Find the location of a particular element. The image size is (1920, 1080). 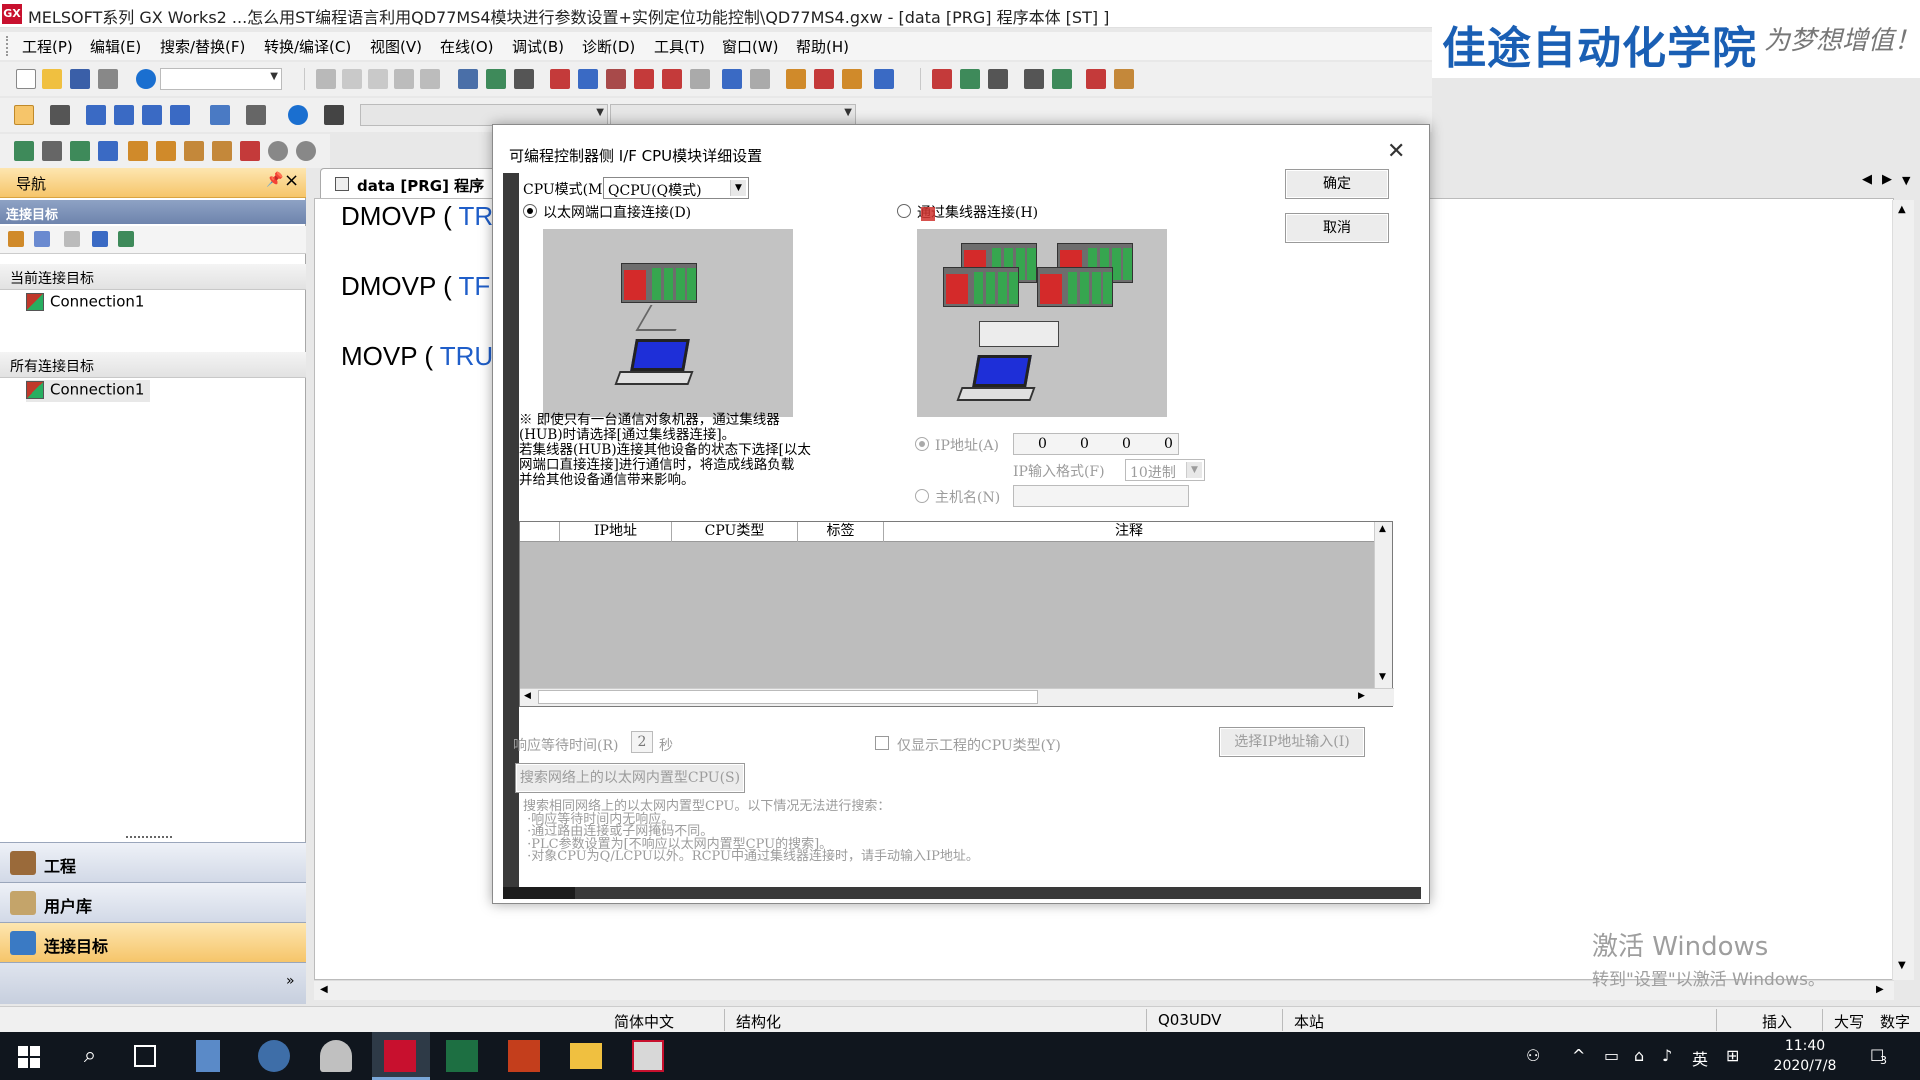

tools-icon is located at coordinates (256, 115).